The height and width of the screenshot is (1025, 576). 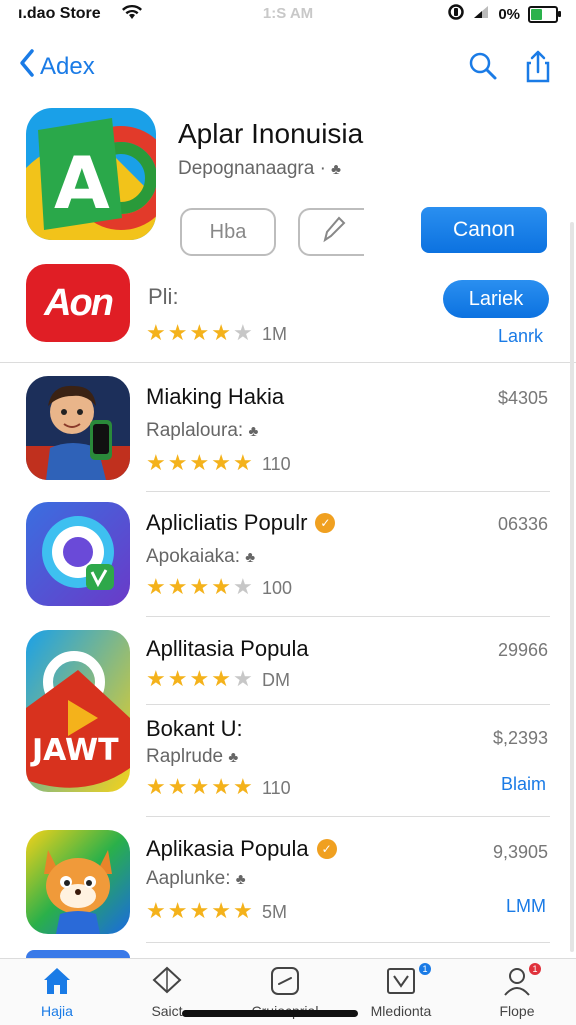 I want to click on partial-app-icon, so click(x=78, y=954).